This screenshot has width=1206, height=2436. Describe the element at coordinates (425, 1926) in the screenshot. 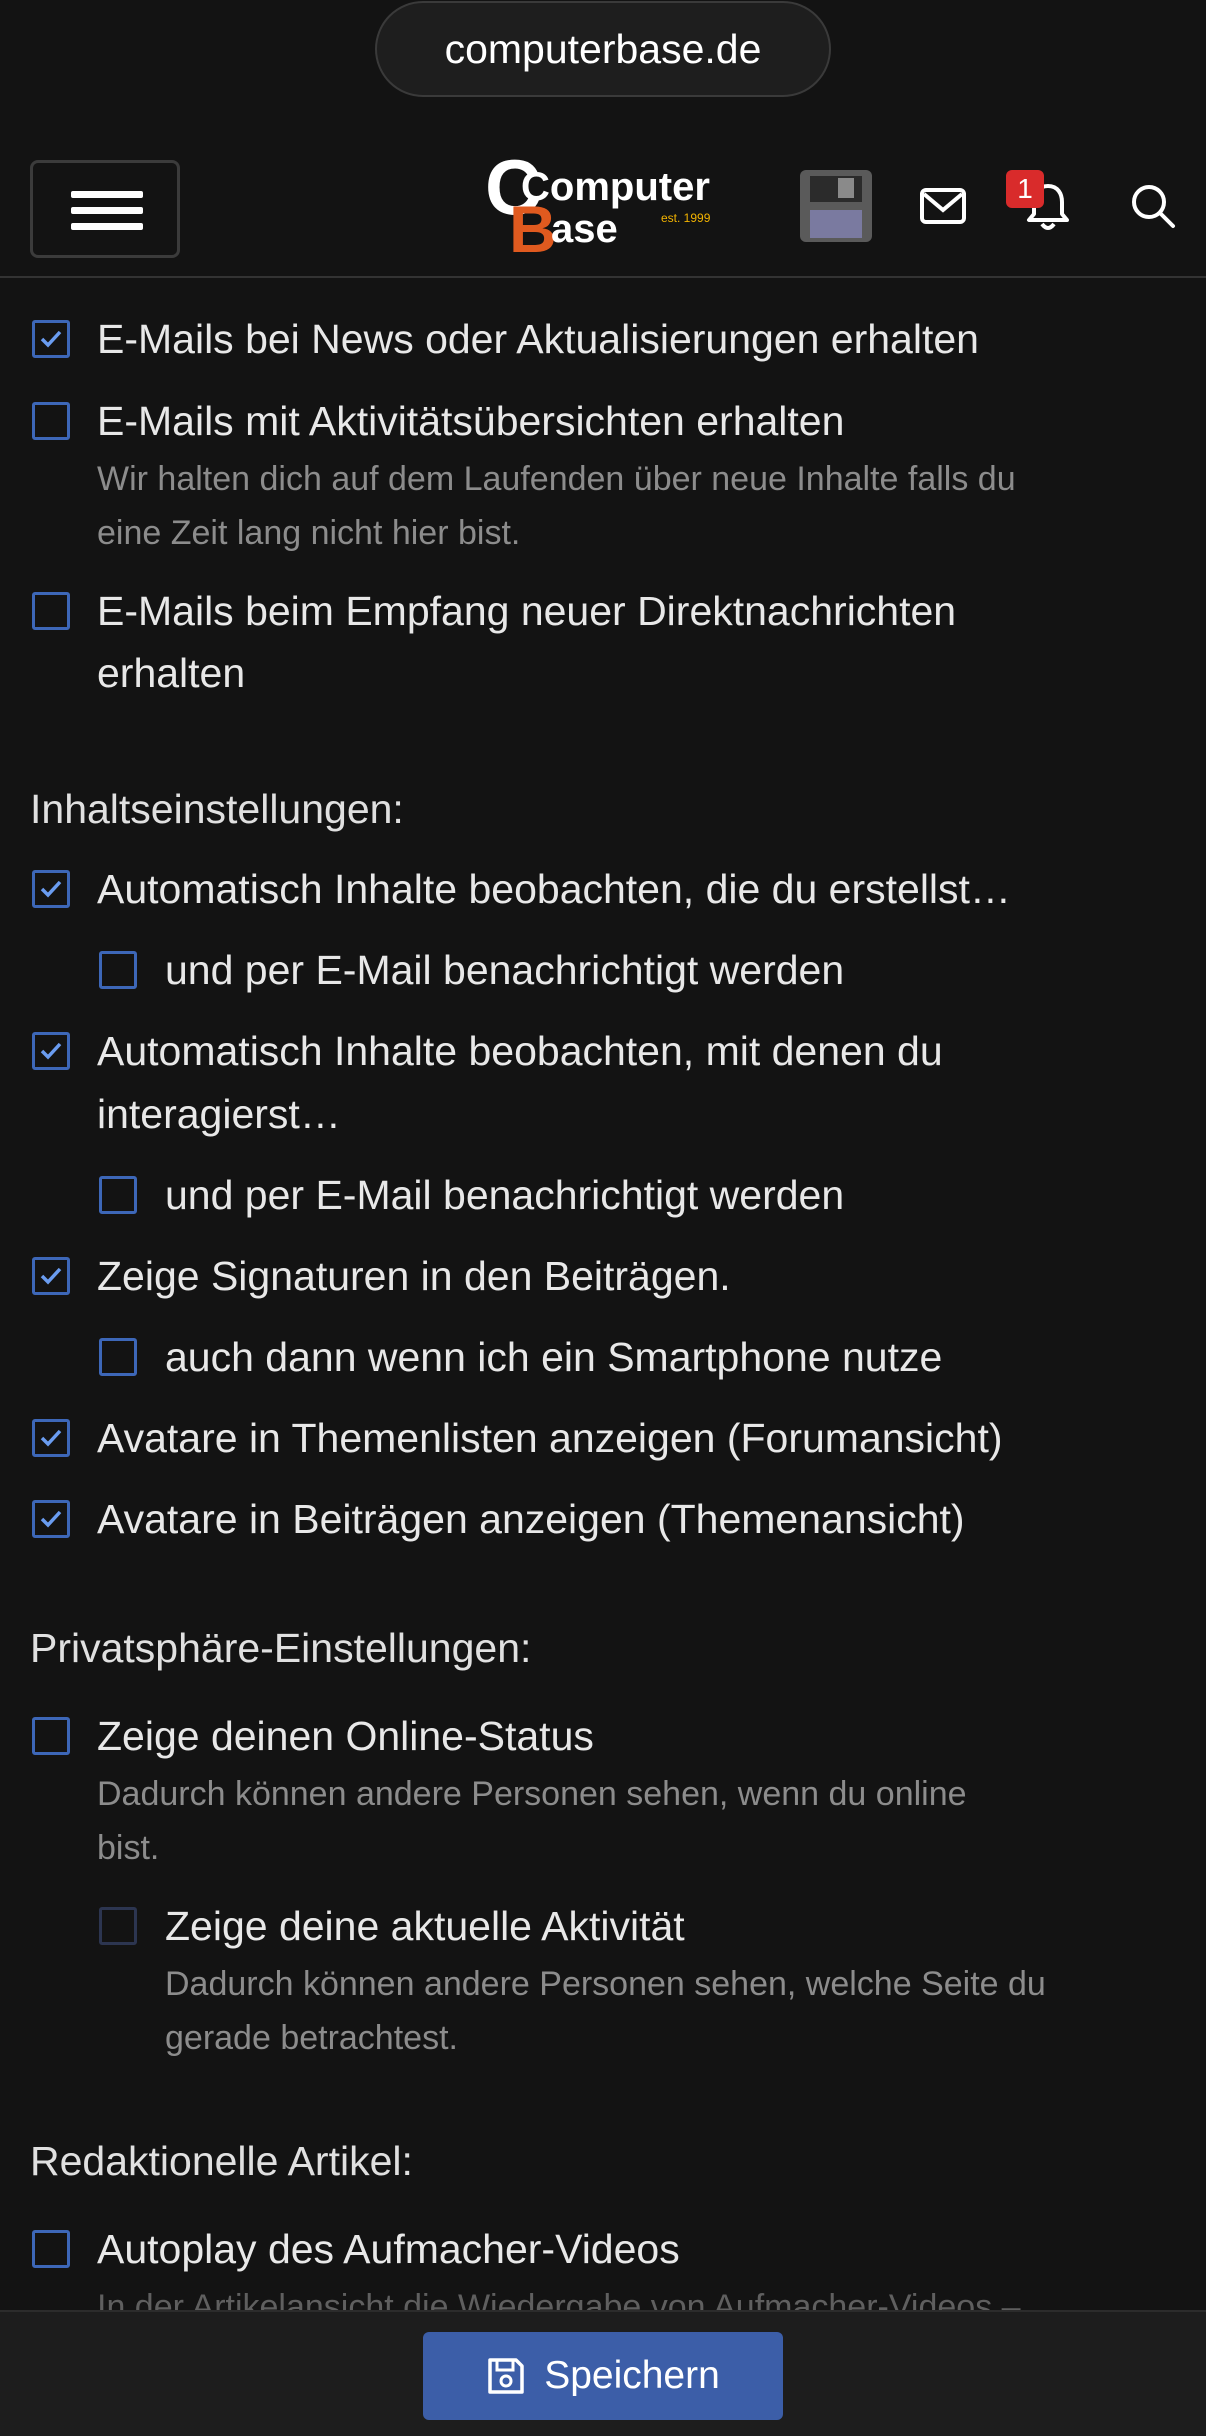

I see `label-current-activity: Zeige deine aktuelle Aktivität` at that location.